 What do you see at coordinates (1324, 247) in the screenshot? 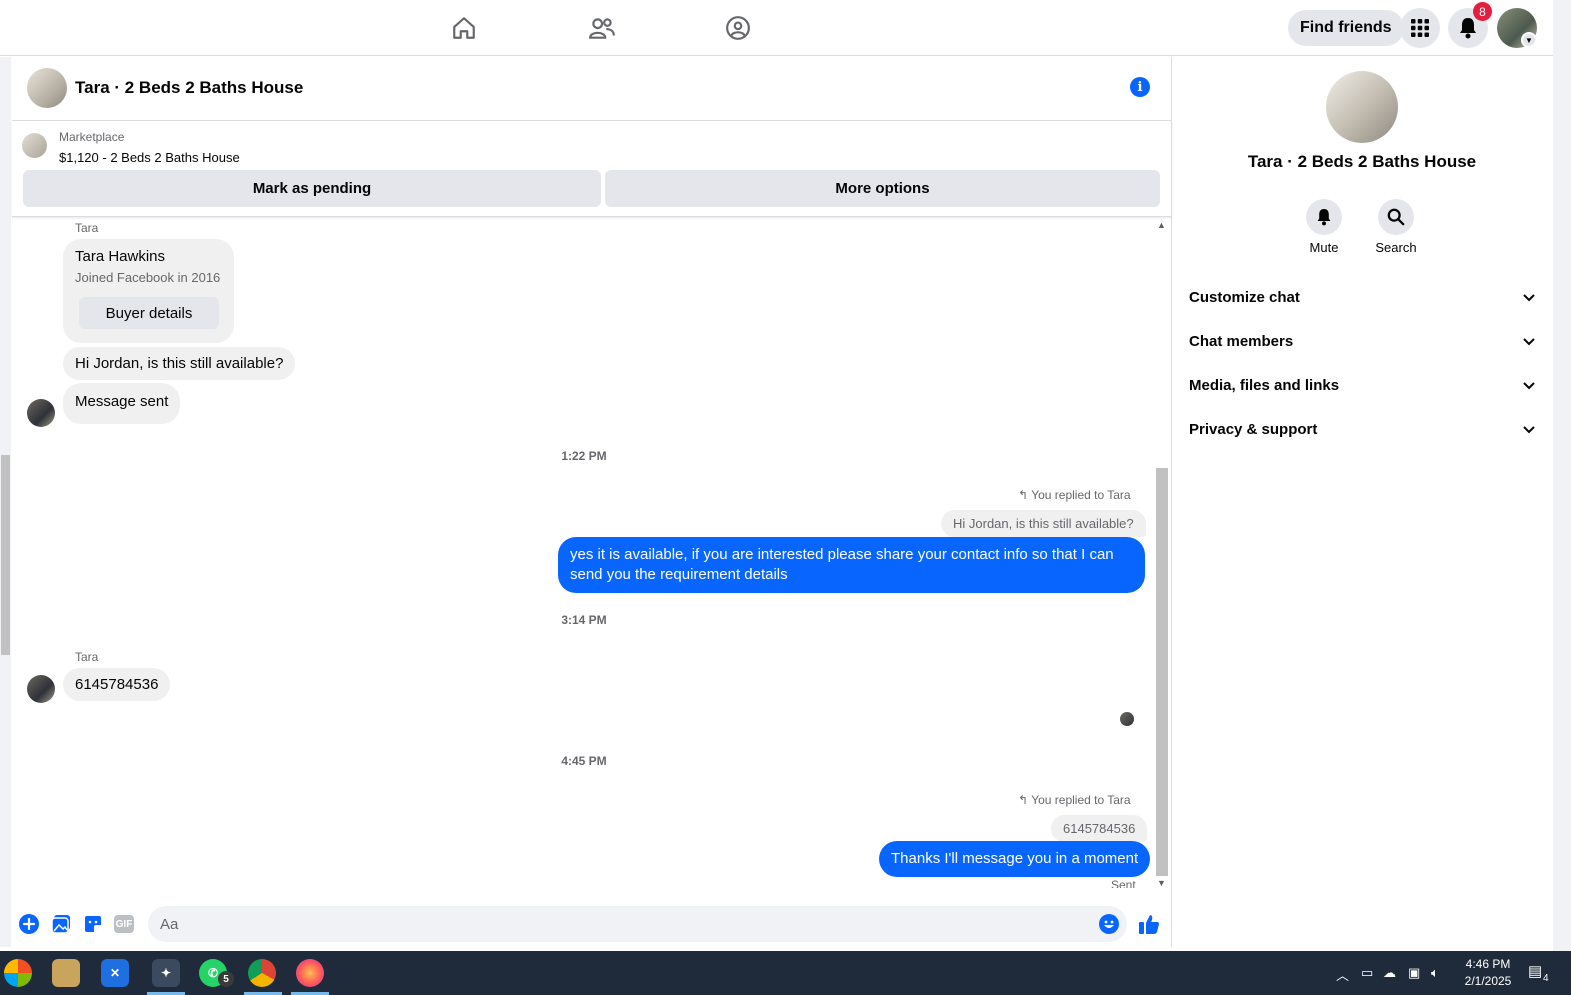
I see `mute-label: Mute` at bounding box center [1324, 247].